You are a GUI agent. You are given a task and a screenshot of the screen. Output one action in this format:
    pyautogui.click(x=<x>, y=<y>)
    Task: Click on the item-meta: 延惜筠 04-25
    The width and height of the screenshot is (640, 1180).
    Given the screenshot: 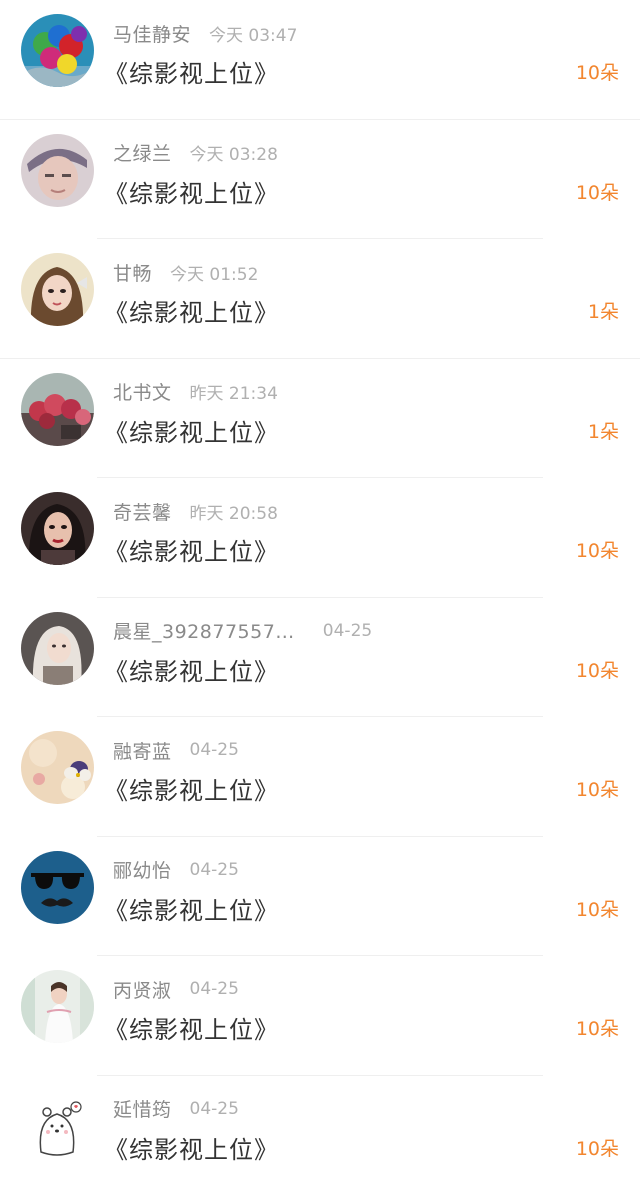 What is the action you would take?
    pyautogui.click(x=176, y=1109)
    